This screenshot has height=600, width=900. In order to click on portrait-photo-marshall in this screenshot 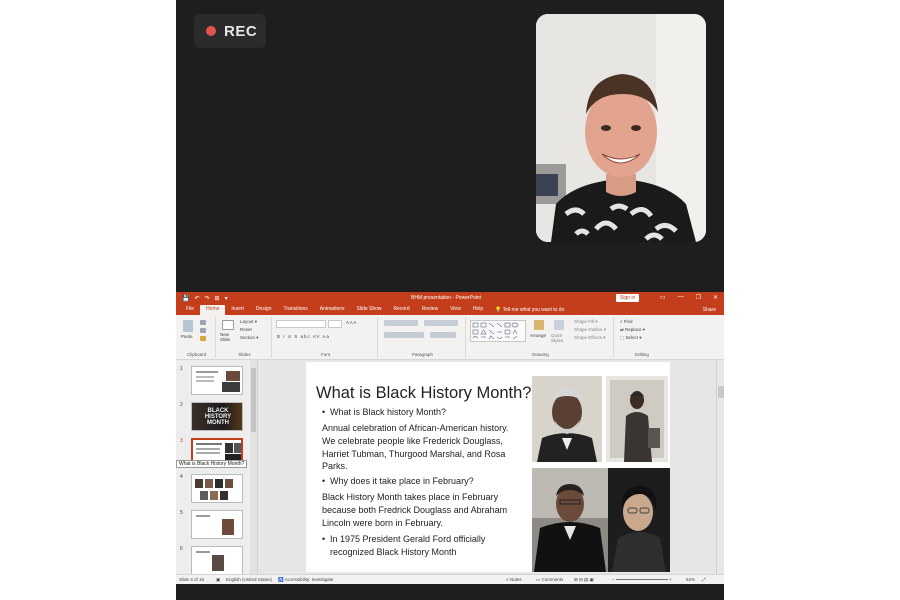, I will do `click(570, 520)`.